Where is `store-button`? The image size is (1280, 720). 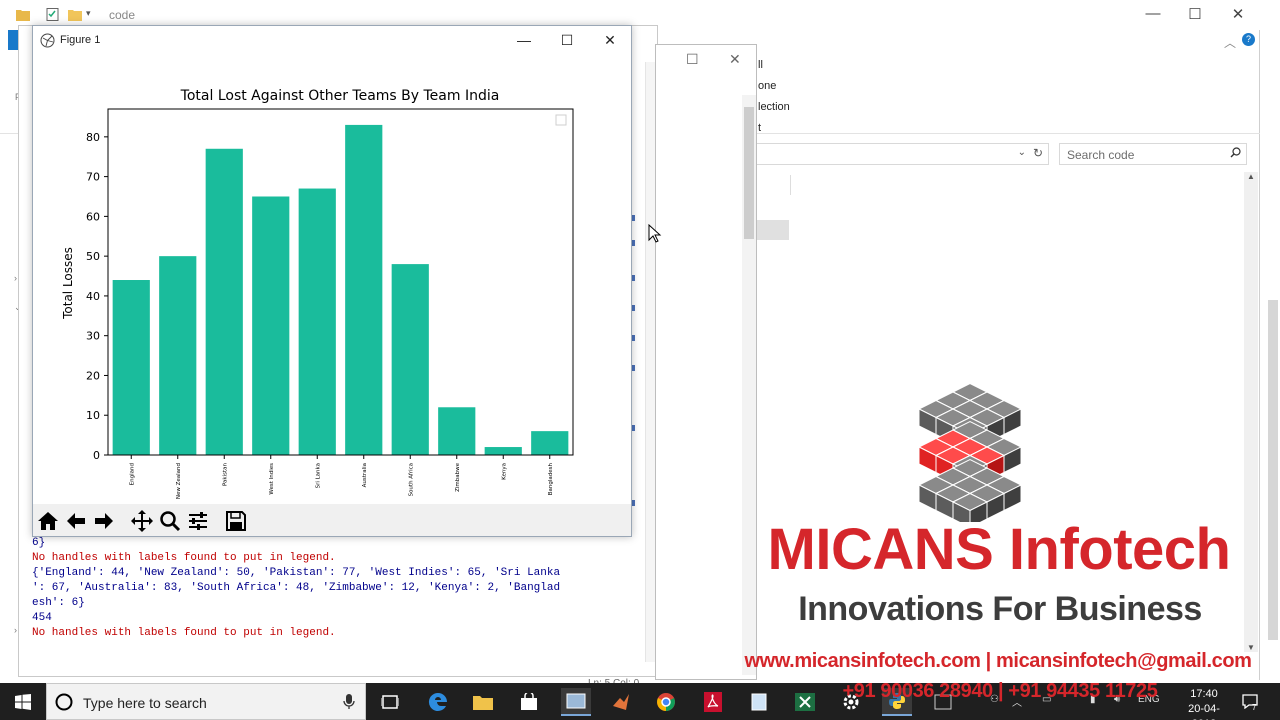
store-button is located at coordinates (529, 702).